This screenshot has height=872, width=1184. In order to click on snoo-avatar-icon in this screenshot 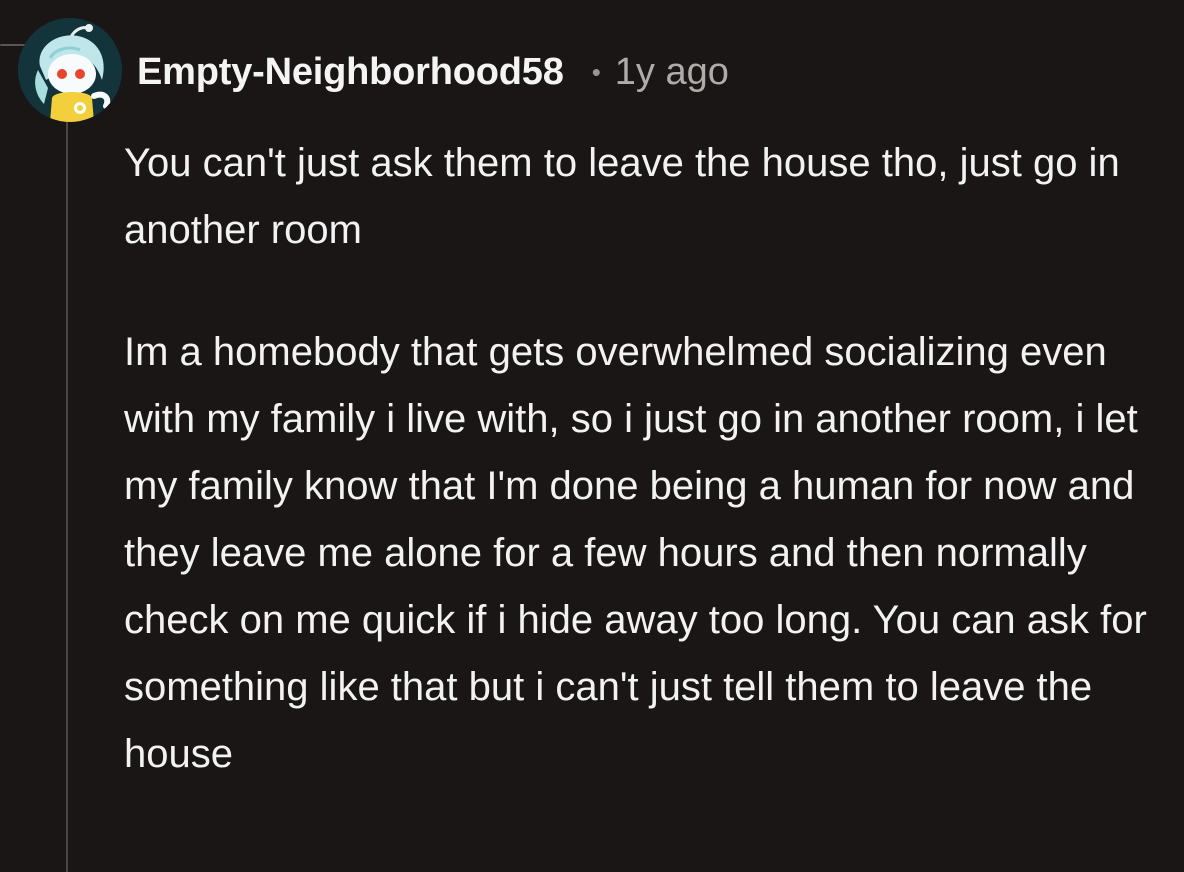, I will do `click(70, 70)`.